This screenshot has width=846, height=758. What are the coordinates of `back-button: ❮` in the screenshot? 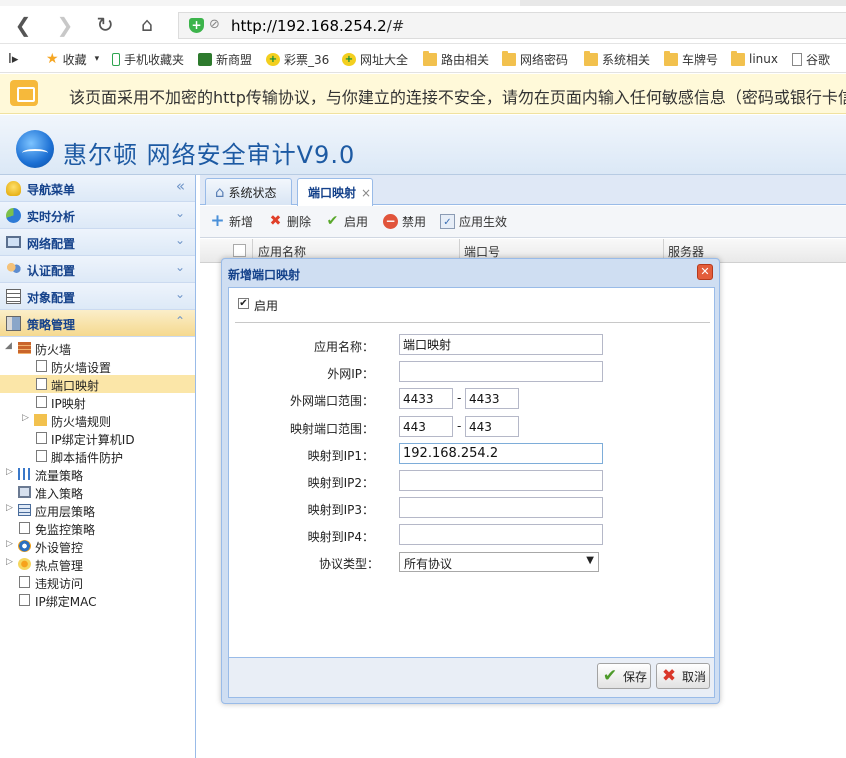 It's located at (23, 25).